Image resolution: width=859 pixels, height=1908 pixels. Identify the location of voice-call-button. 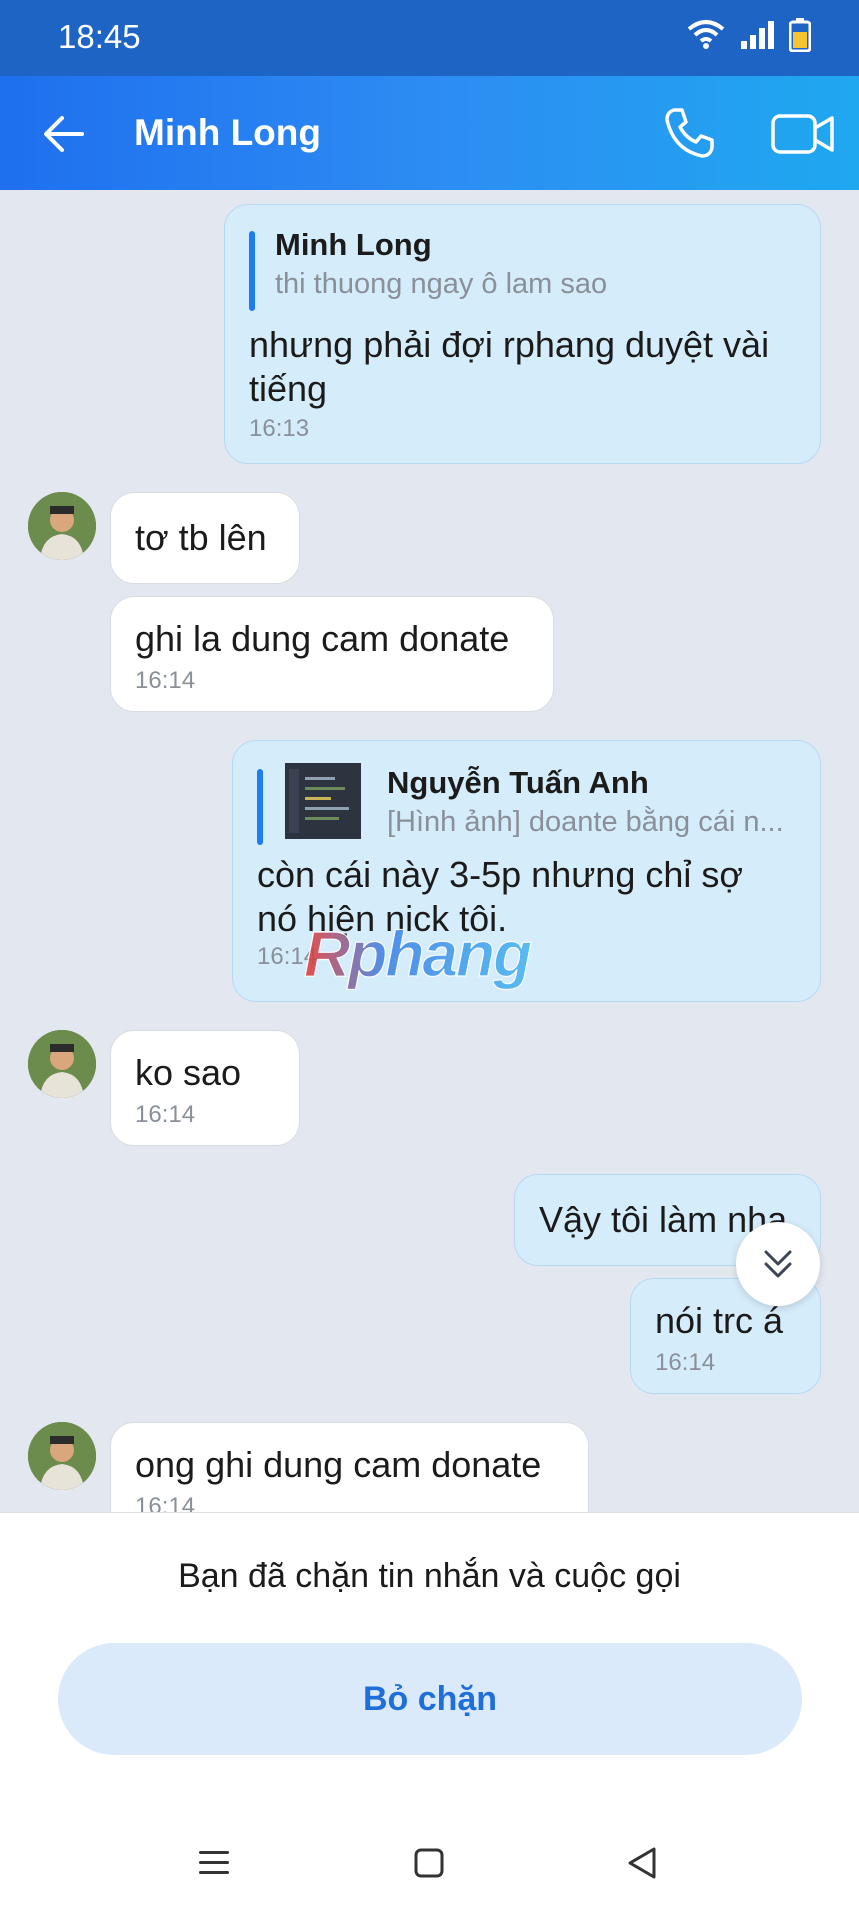
(689, 133).